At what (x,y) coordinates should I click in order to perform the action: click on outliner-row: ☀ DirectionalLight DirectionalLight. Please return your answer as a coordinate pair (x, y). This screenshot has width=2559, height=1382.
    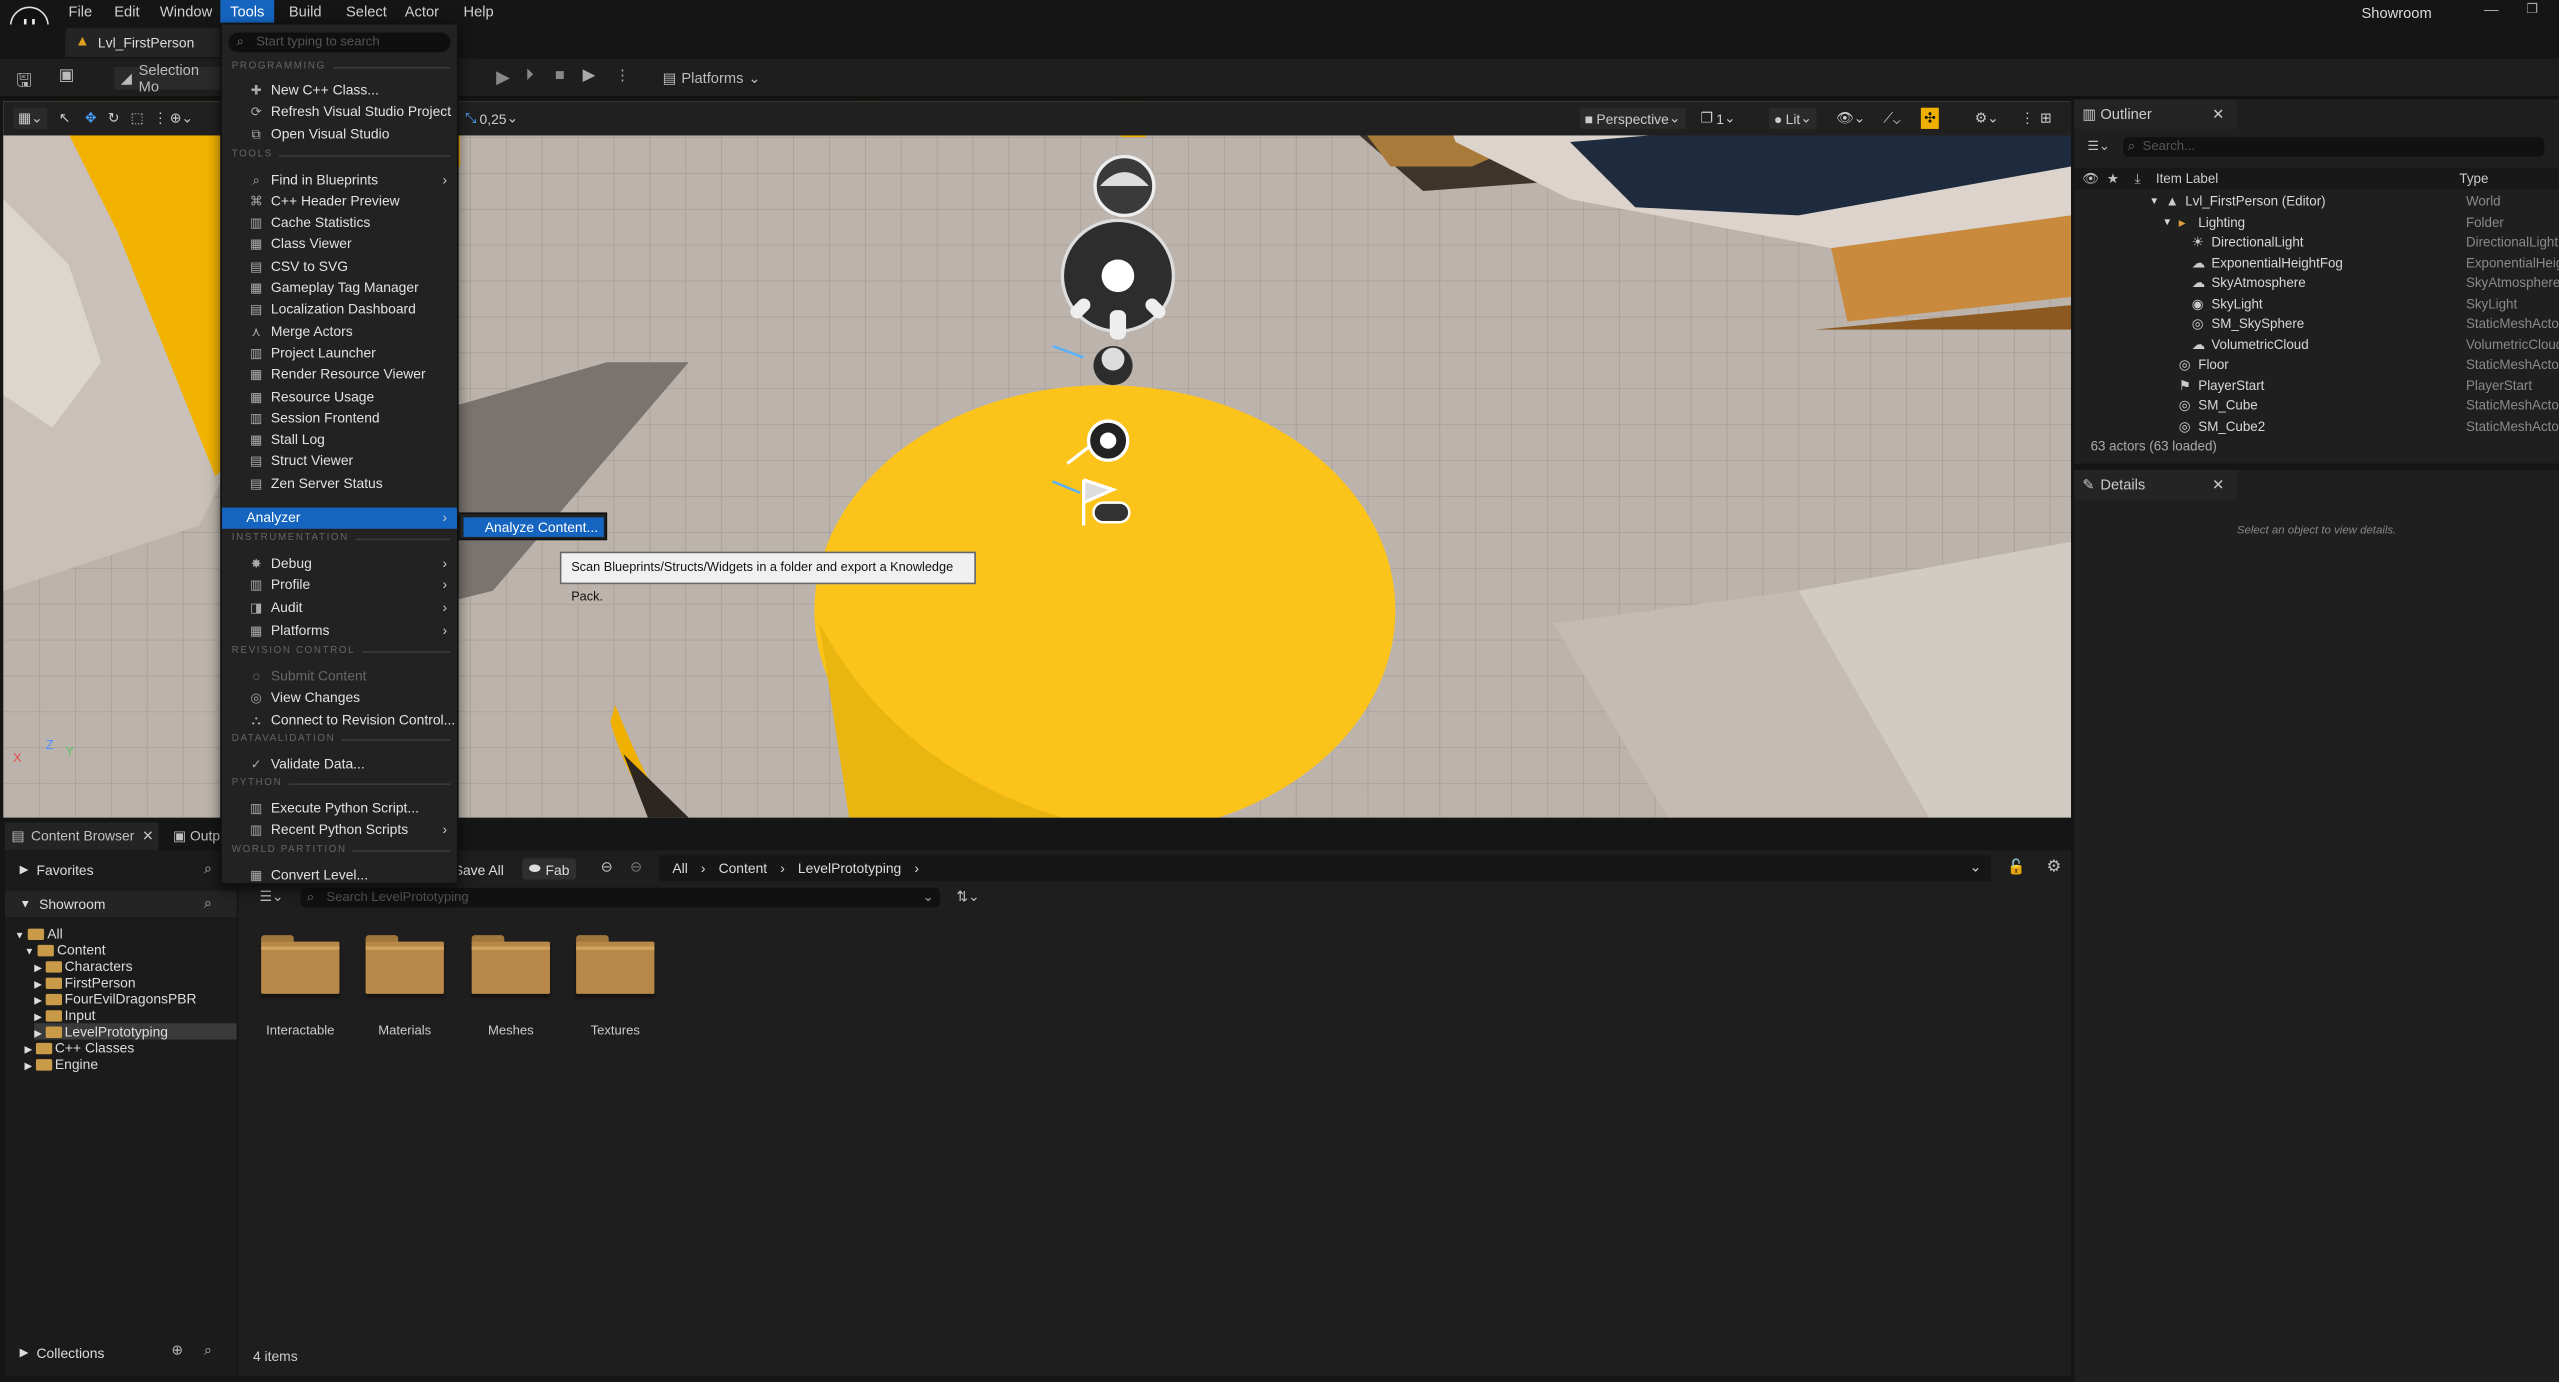
    Looking at the image, I should click on (2316, 243).